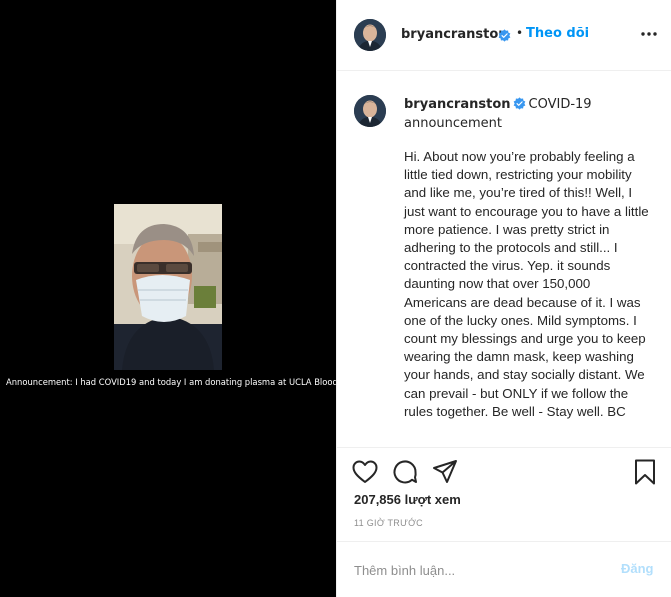  I want to click on more-options-icon, so click(649, 34).